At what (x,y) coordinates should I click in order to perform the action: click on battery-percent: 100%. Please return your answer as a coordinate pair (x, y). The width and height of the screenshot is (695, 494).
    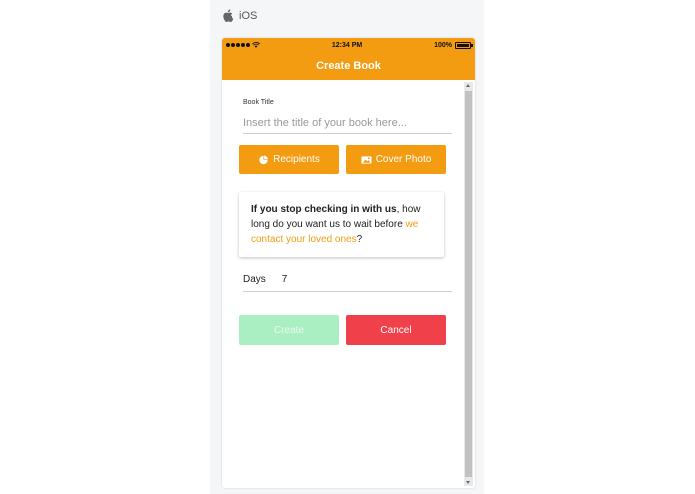
    Looking at the image, I should click on (443, 45).